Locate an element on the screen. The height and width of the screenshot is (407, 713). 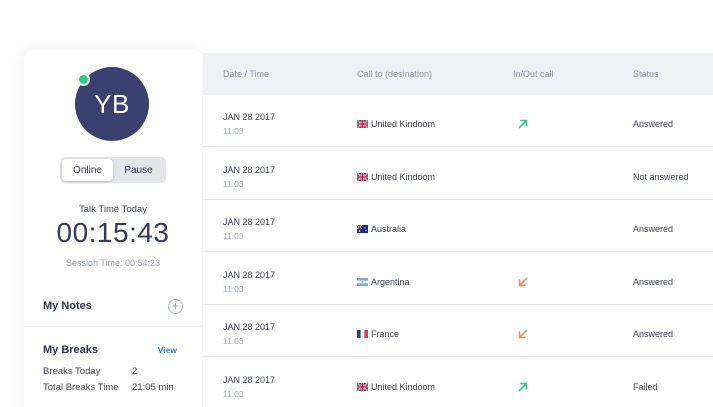
breaks-header: My Breaks View is located at coordinates (110, 350).